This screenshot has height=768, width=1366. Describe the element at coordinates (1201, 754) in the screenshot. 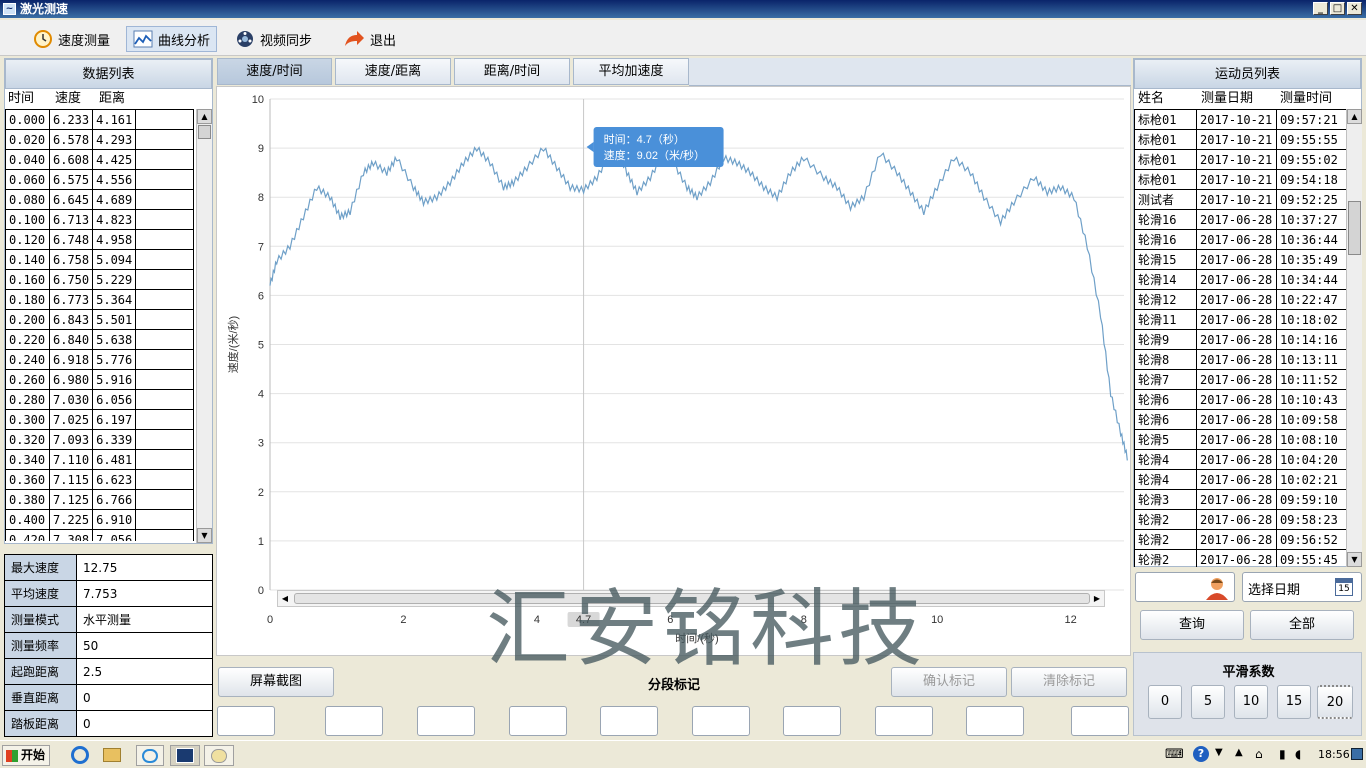

I see `help-icon: ?` at that location.